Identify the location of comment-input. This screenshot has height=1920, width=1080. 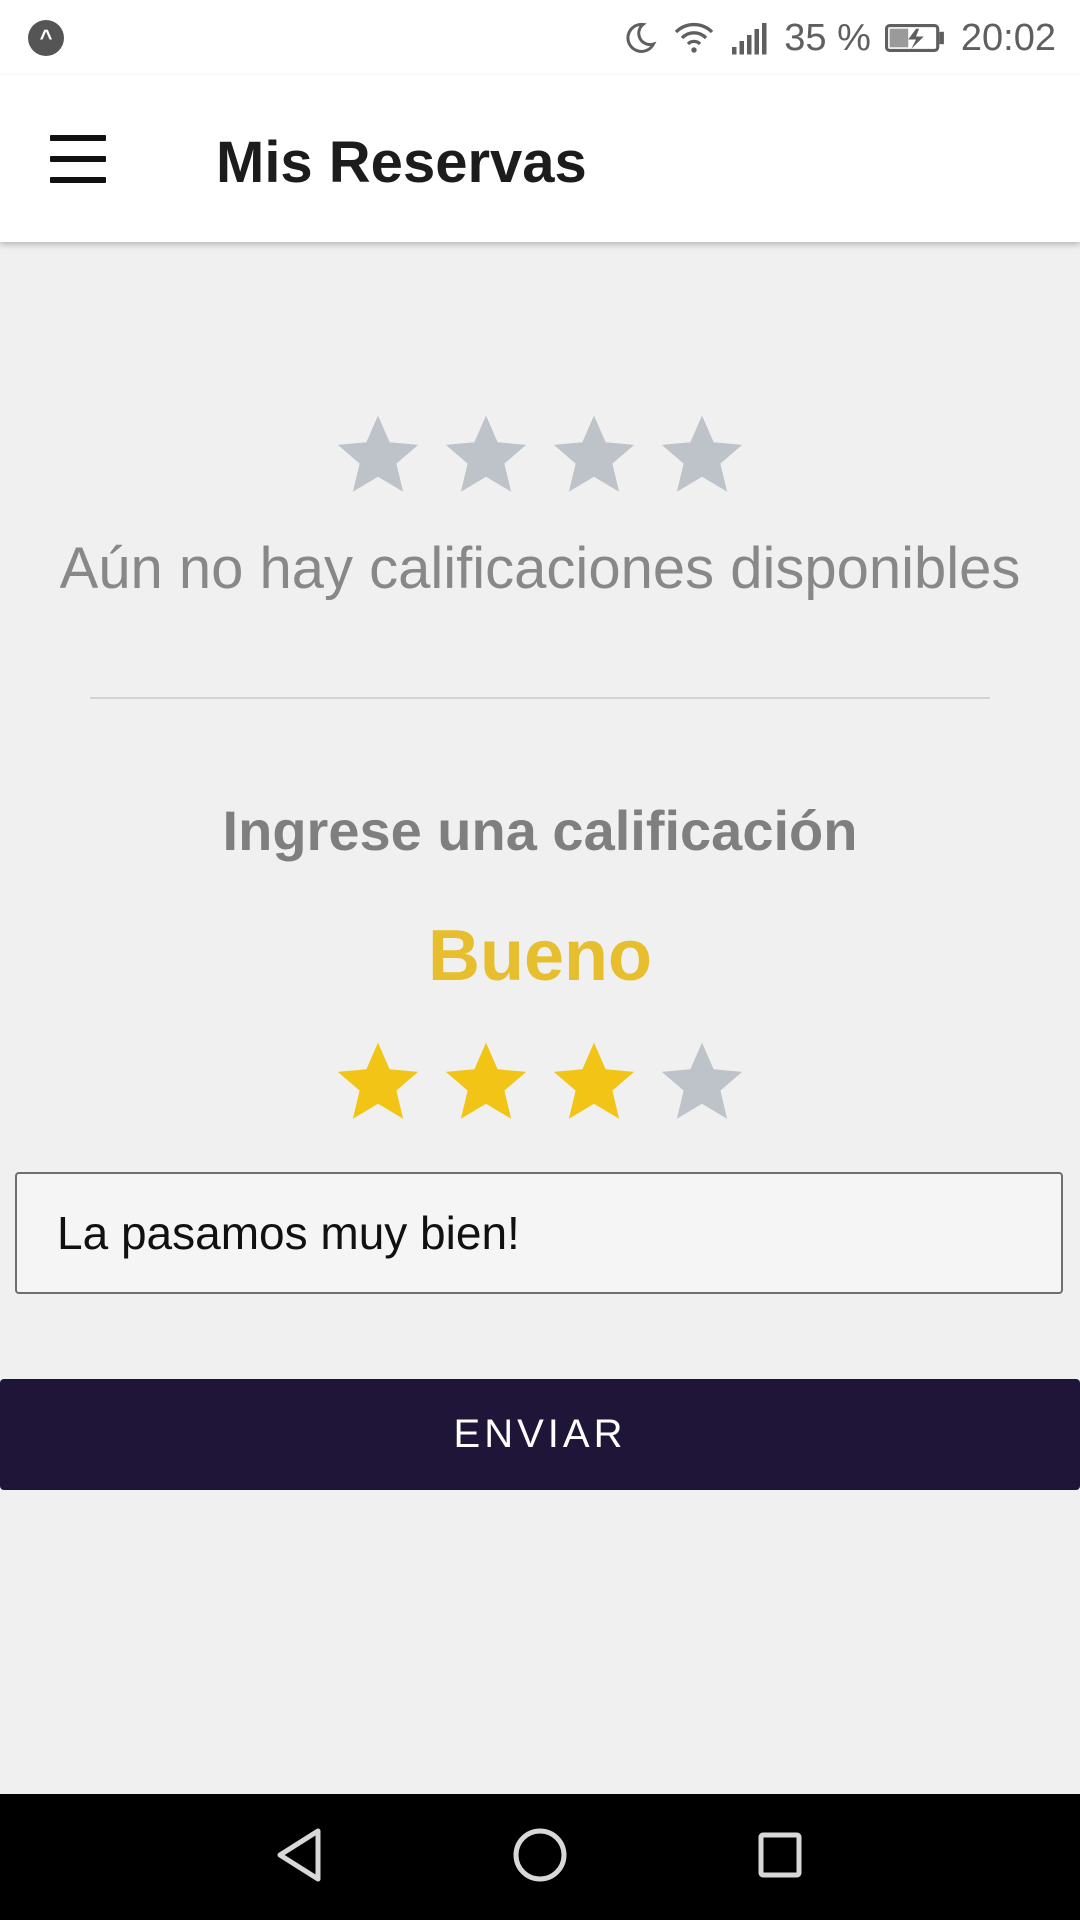
(539, 1233).